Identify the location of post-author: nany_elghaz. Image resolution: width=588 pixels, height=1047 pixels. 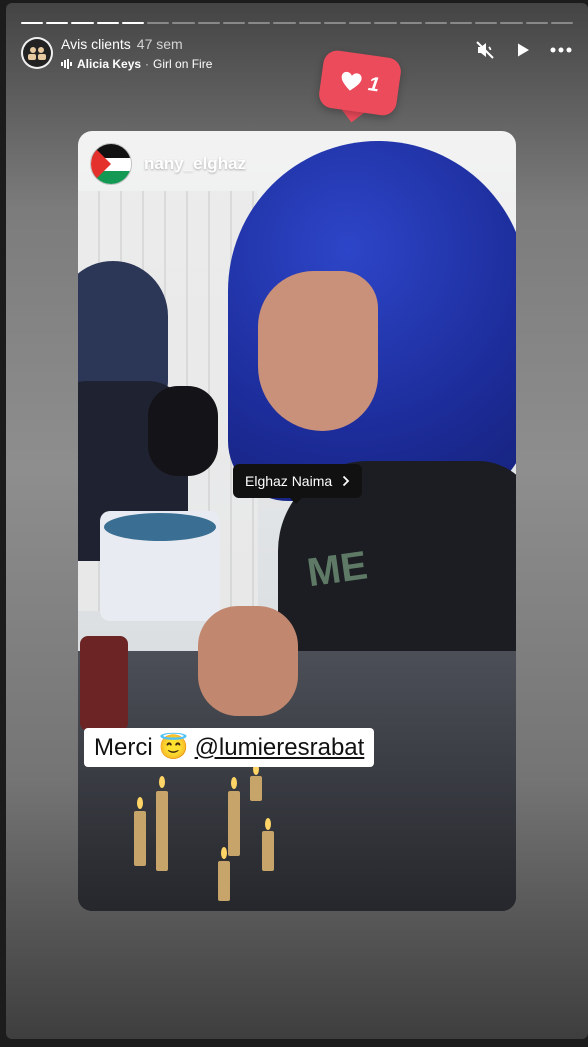
(168, 164).